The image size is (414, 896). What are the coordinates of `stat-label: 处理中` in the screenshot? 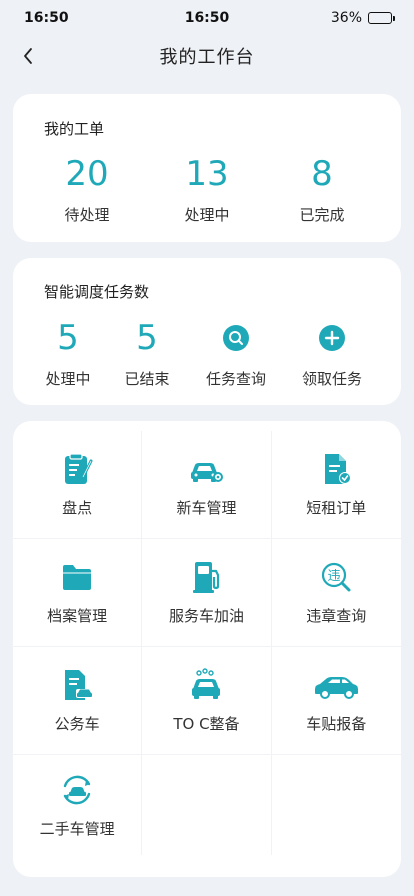 It's located at (207, 215).